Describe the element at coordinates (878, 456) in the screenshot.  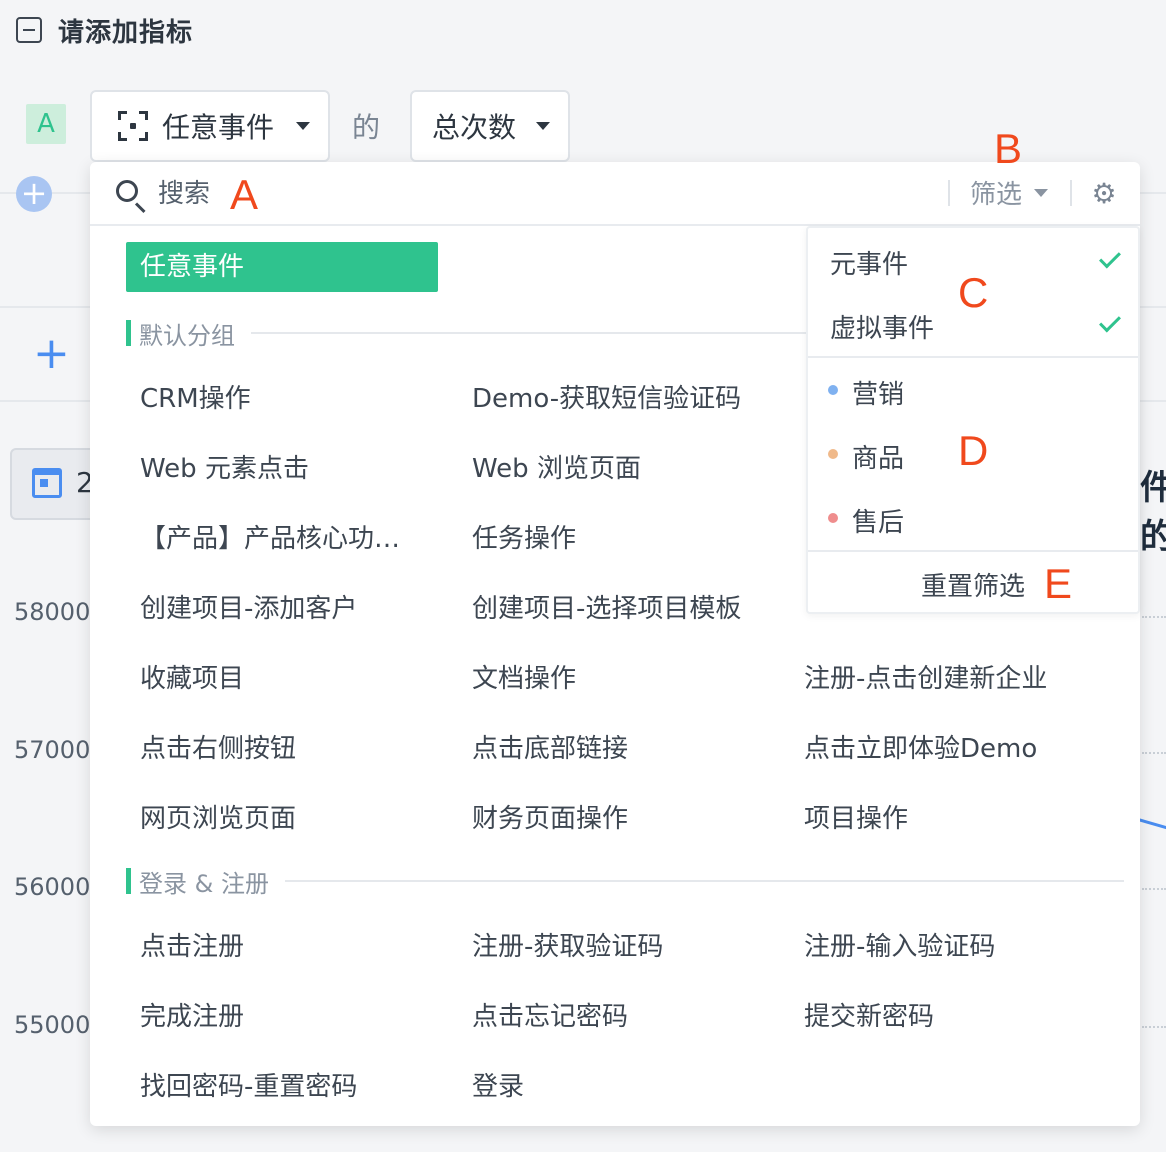
I see `filter-category-option: 商品` at that location.